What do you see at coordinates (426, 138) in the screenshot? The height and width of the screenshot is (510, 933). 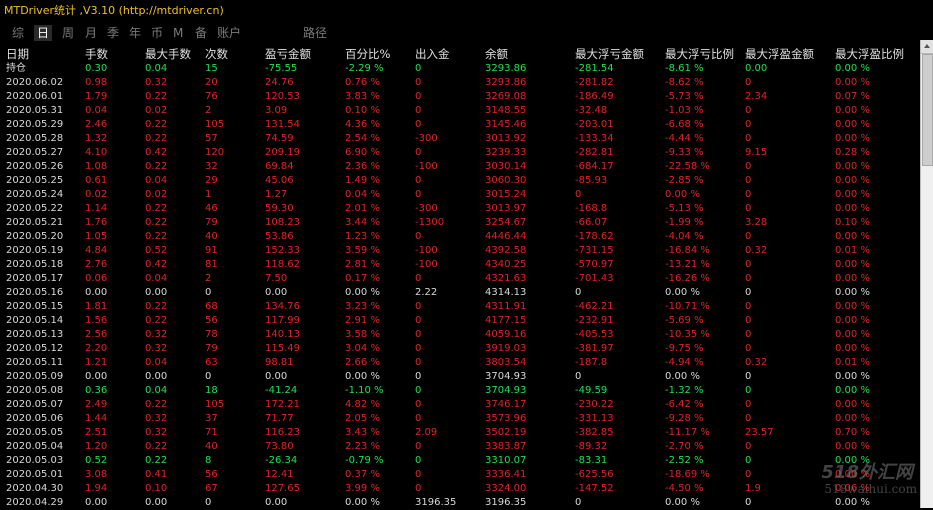 I see `cell-col6: -300` at bounding box center [426, 138].